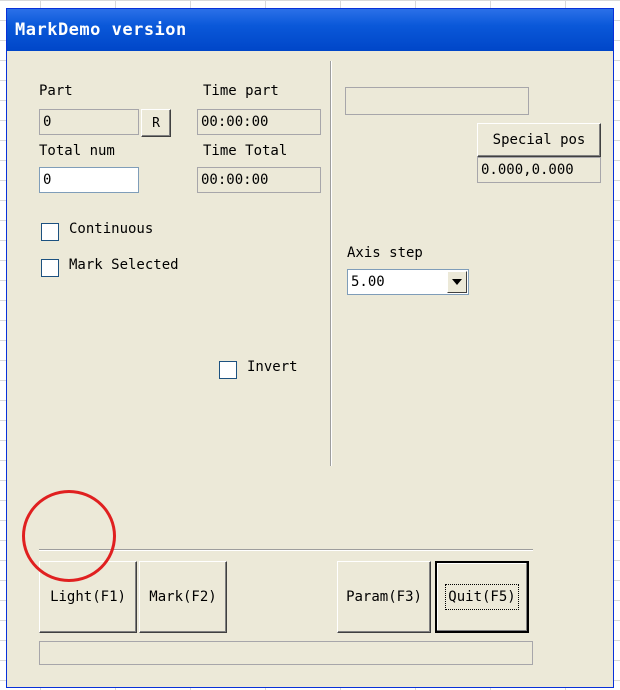 Image resolution: width=620 pixels, height=690 pixels. What do you see at coordinates (89, 122) in the screenshot?
I see `part-field: 0` at bounding box center [89, 122].